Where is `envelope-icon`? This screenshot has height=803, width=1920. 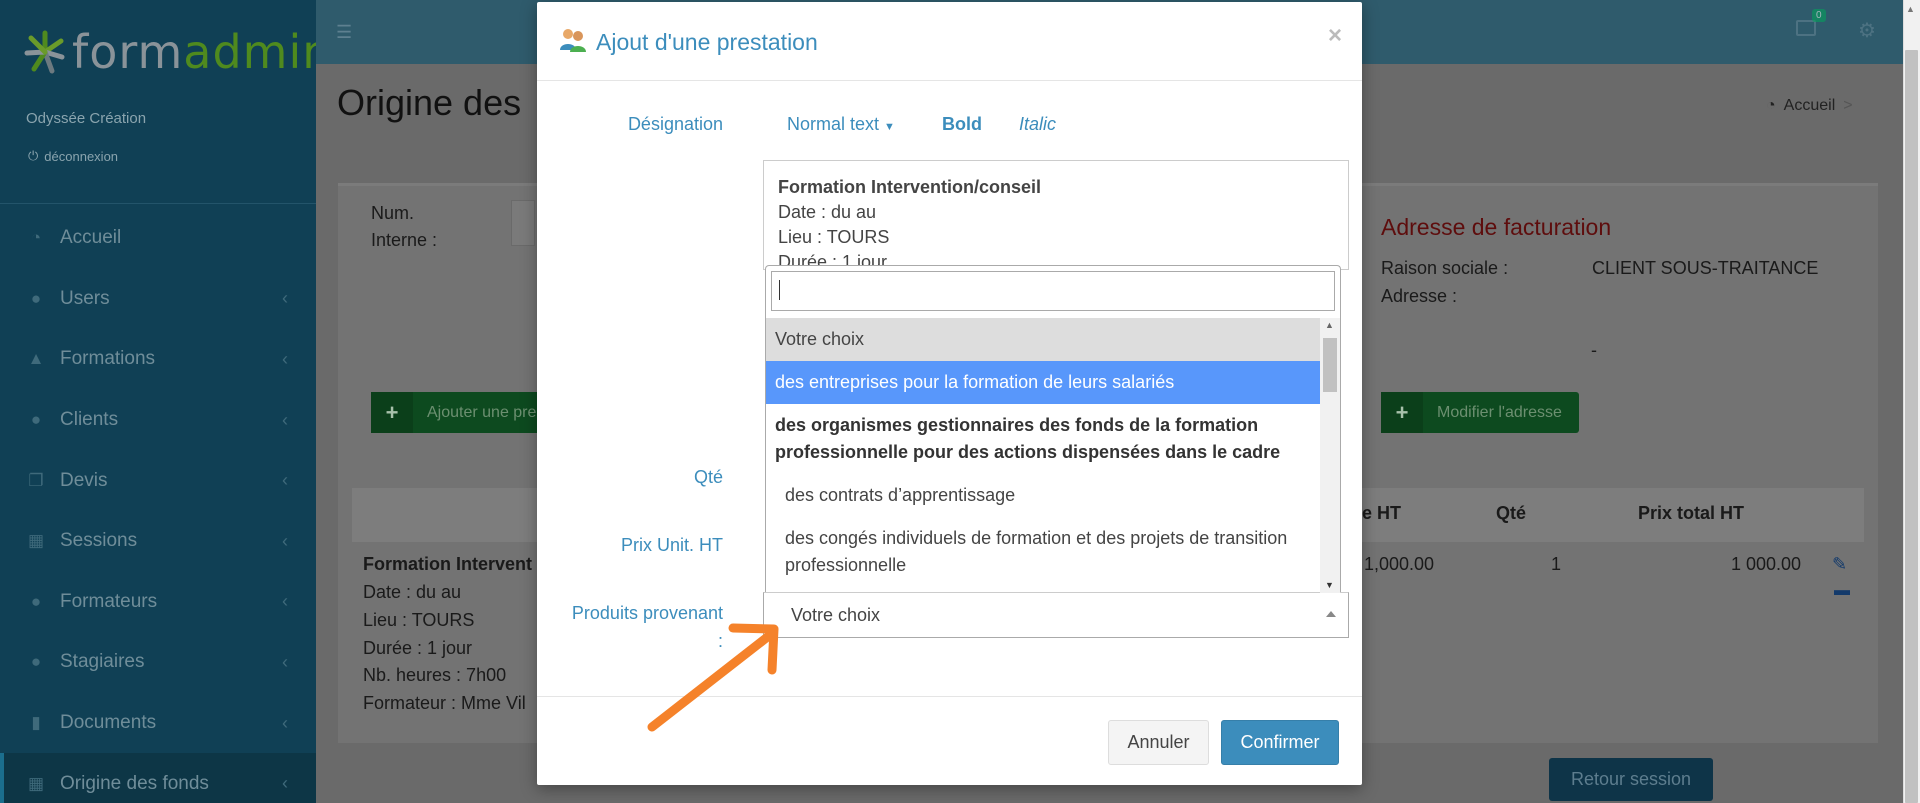 envelope-icon is located at coordinates (1806, 28).